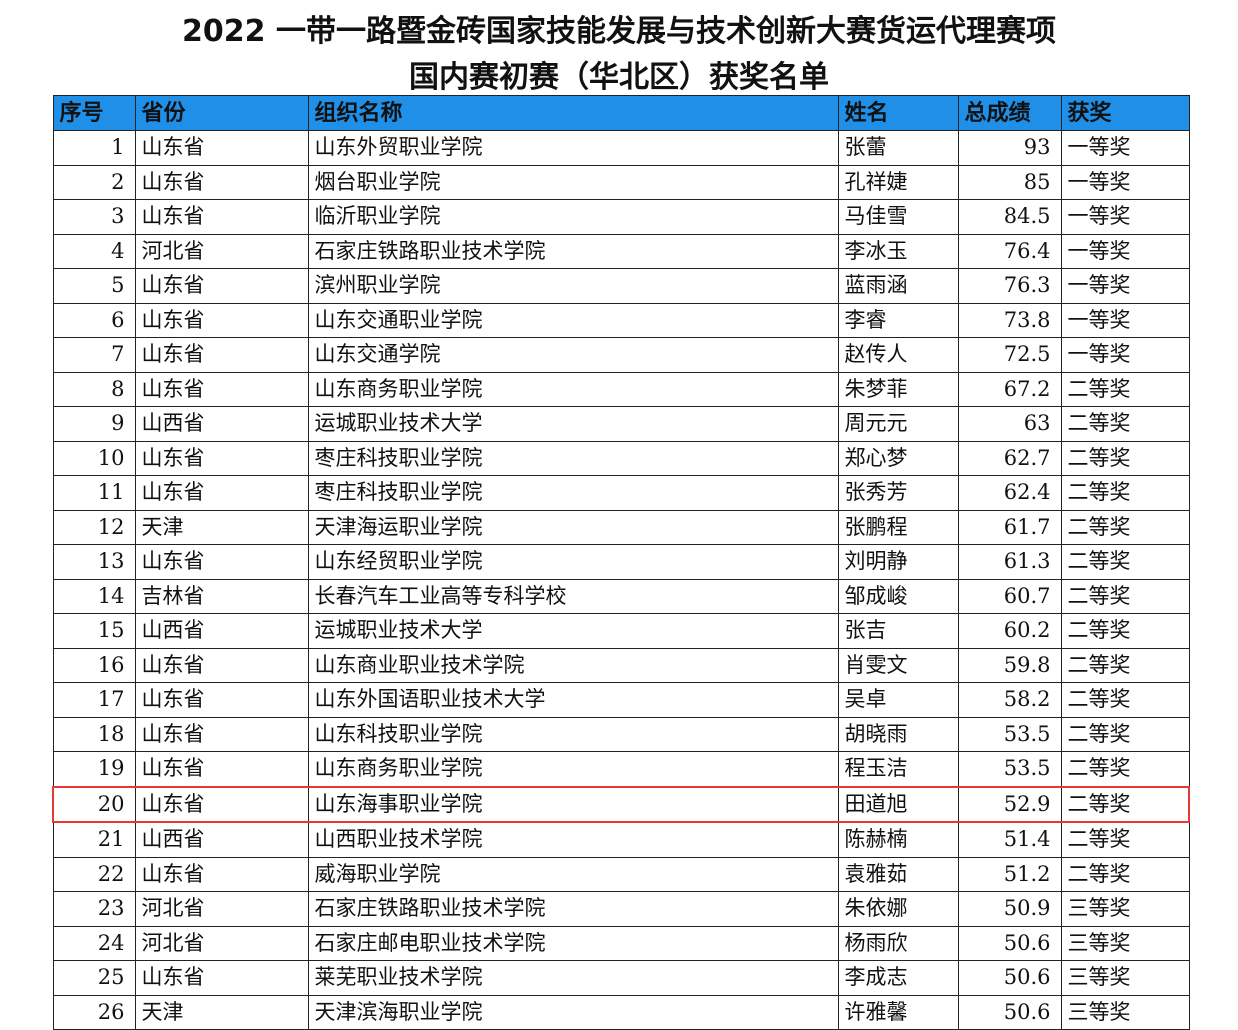  I want to click on table-row: 20 山东省 山东海事职业学院 田道旭 52.9 二等奖, so click(621, 804).